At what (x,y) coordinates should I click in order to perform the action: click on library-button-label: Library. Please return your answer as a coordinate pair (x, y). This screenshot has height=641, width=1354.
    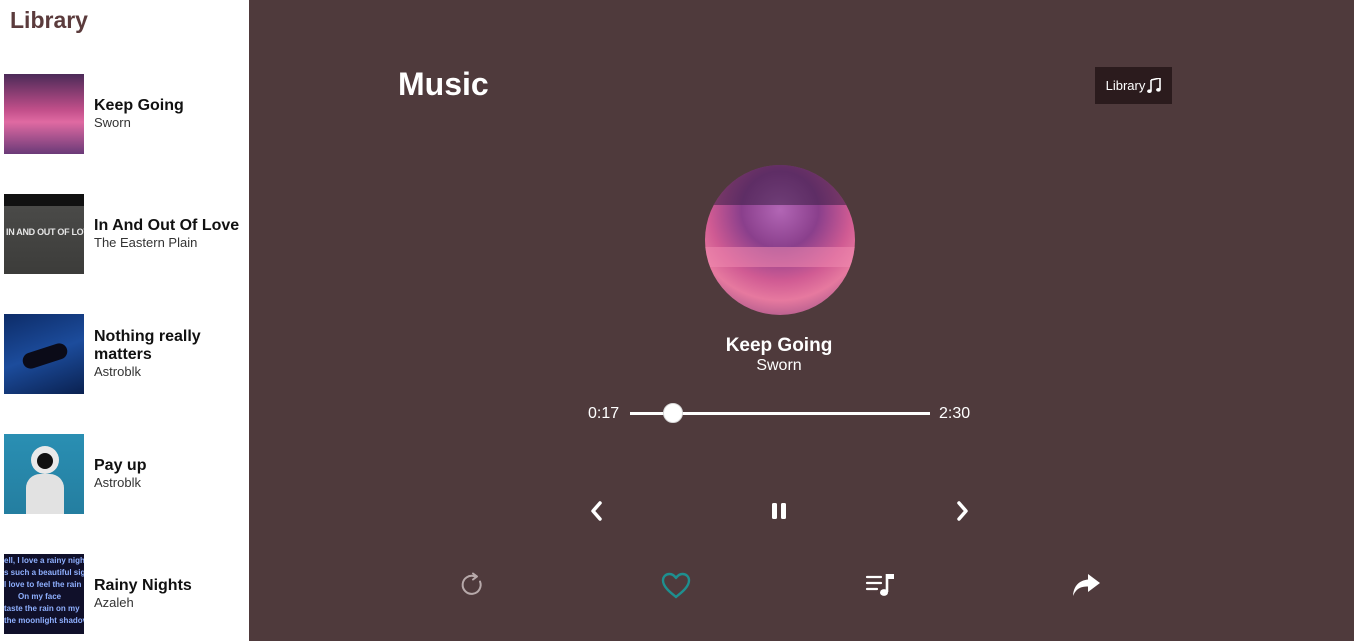
    Looking at the image, I should click on (1125, 85).